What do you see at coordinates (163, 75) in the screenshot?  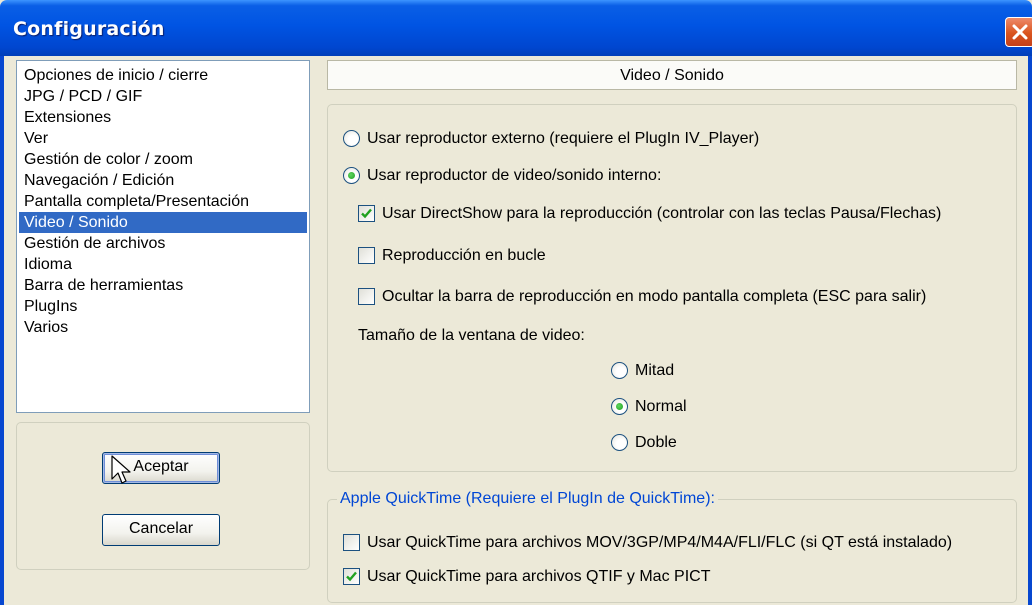 I see `category-item-inicio-cierre: Opciones de inicio / cierre` at bounding box center [163, 75].